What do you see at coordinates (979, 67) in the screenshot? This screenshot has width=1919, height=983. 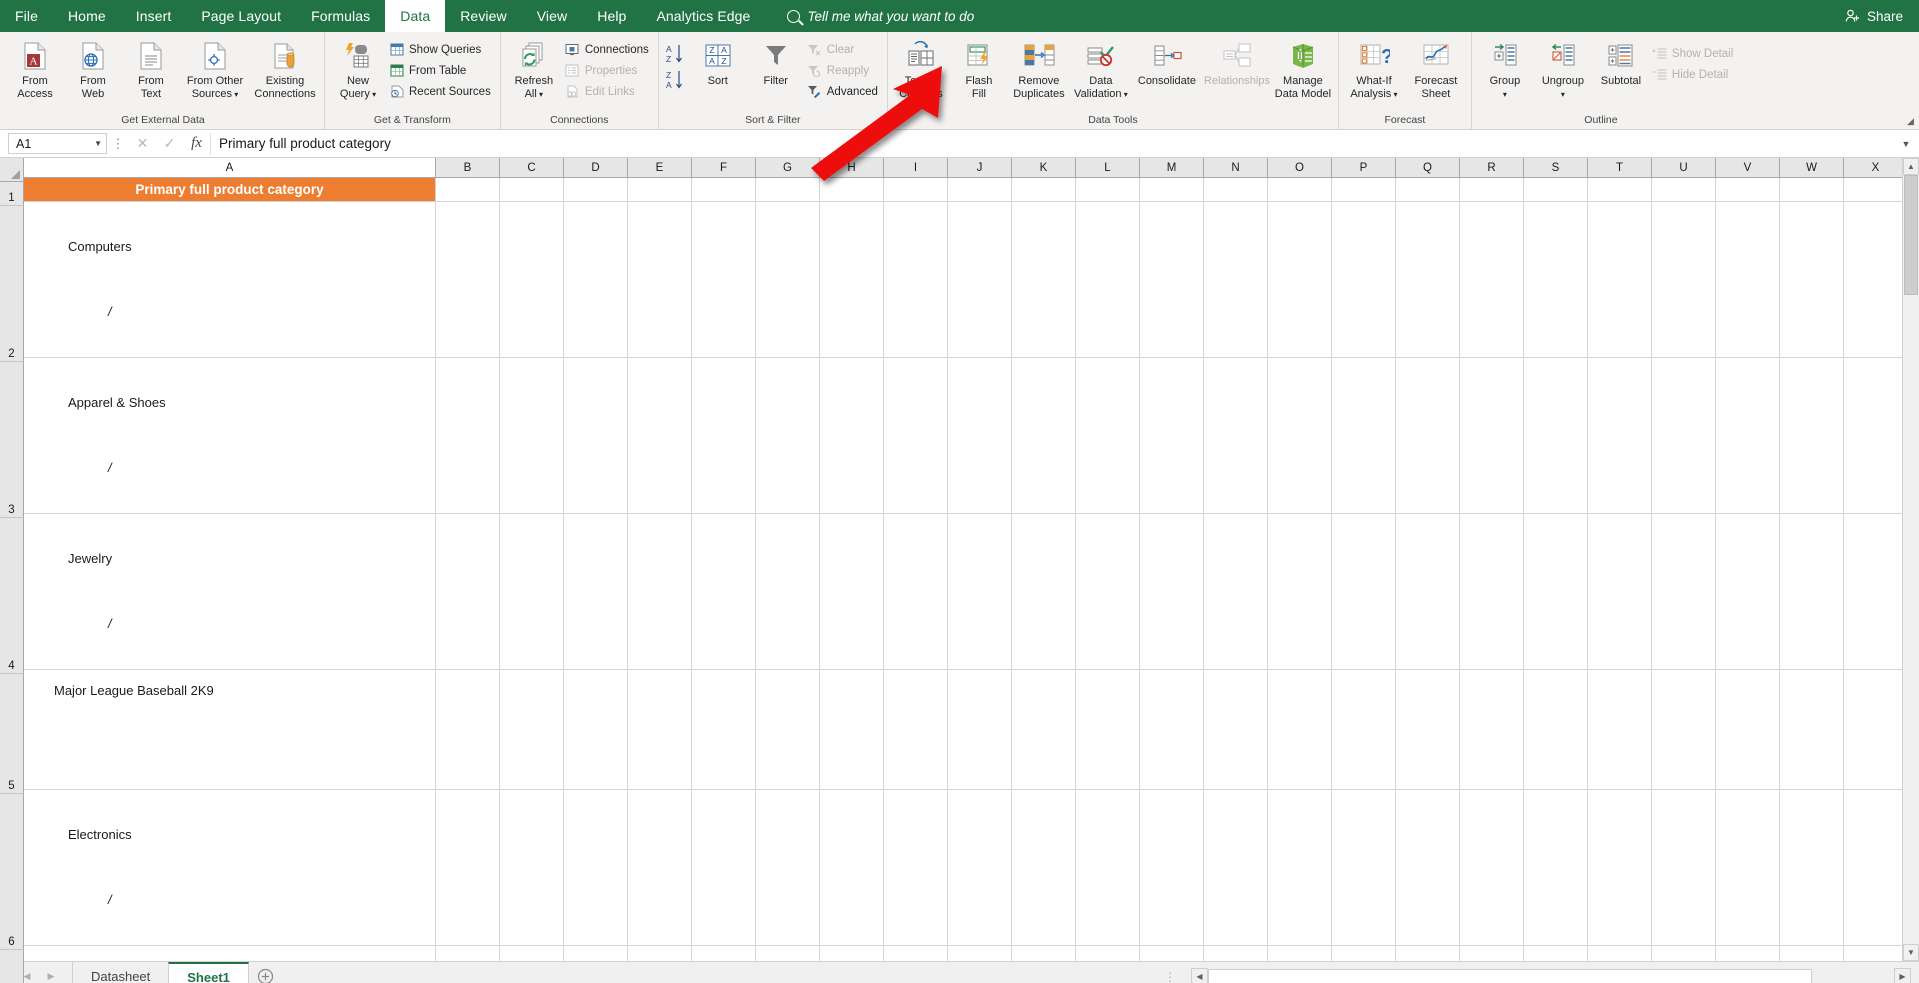 I see `flash-fill-button: Flash Fill` at bounding box center [979, 67].